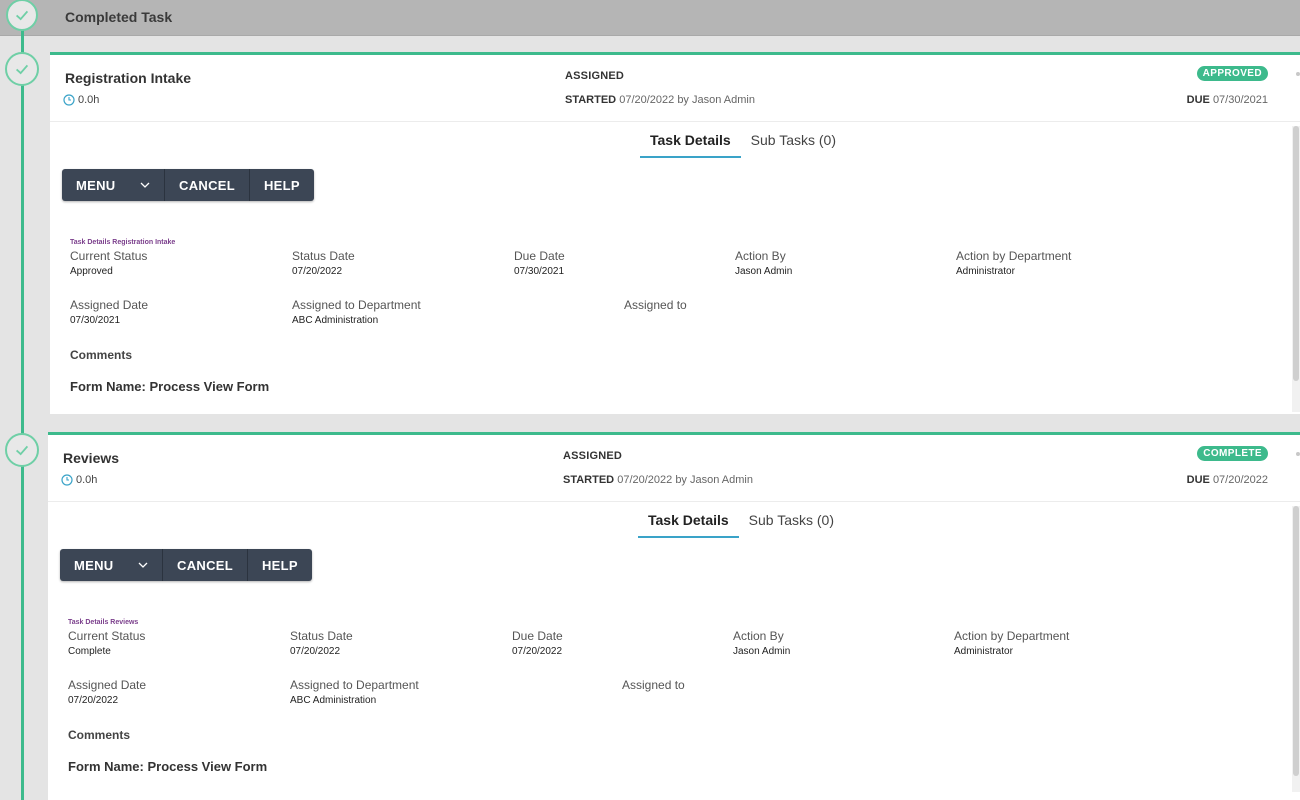  I want to click on menu-label: MENU, so click(94, 565).